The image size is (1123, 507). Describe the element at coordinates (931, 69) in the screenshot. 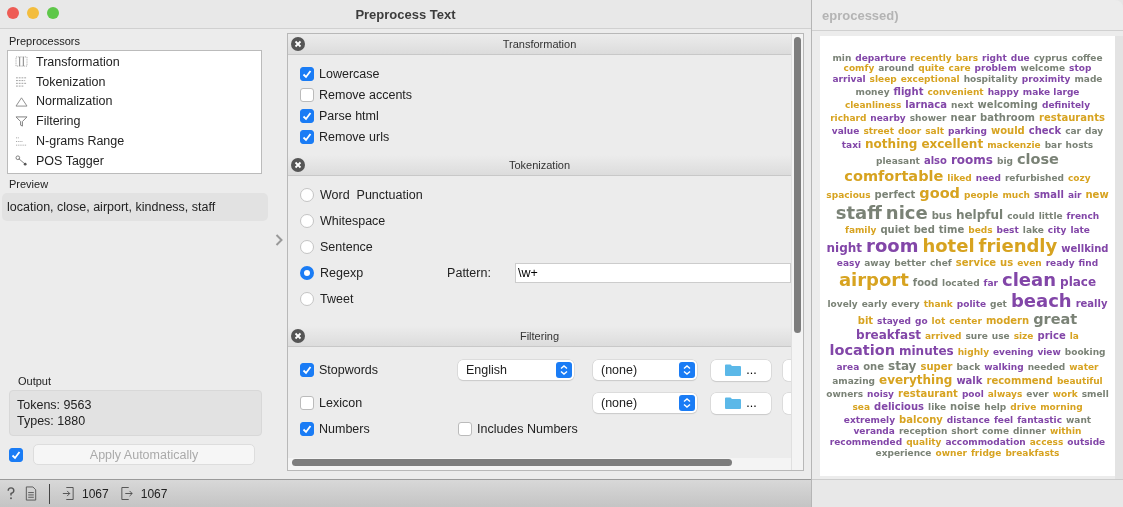

I see `cloud-word: quite` at that location.